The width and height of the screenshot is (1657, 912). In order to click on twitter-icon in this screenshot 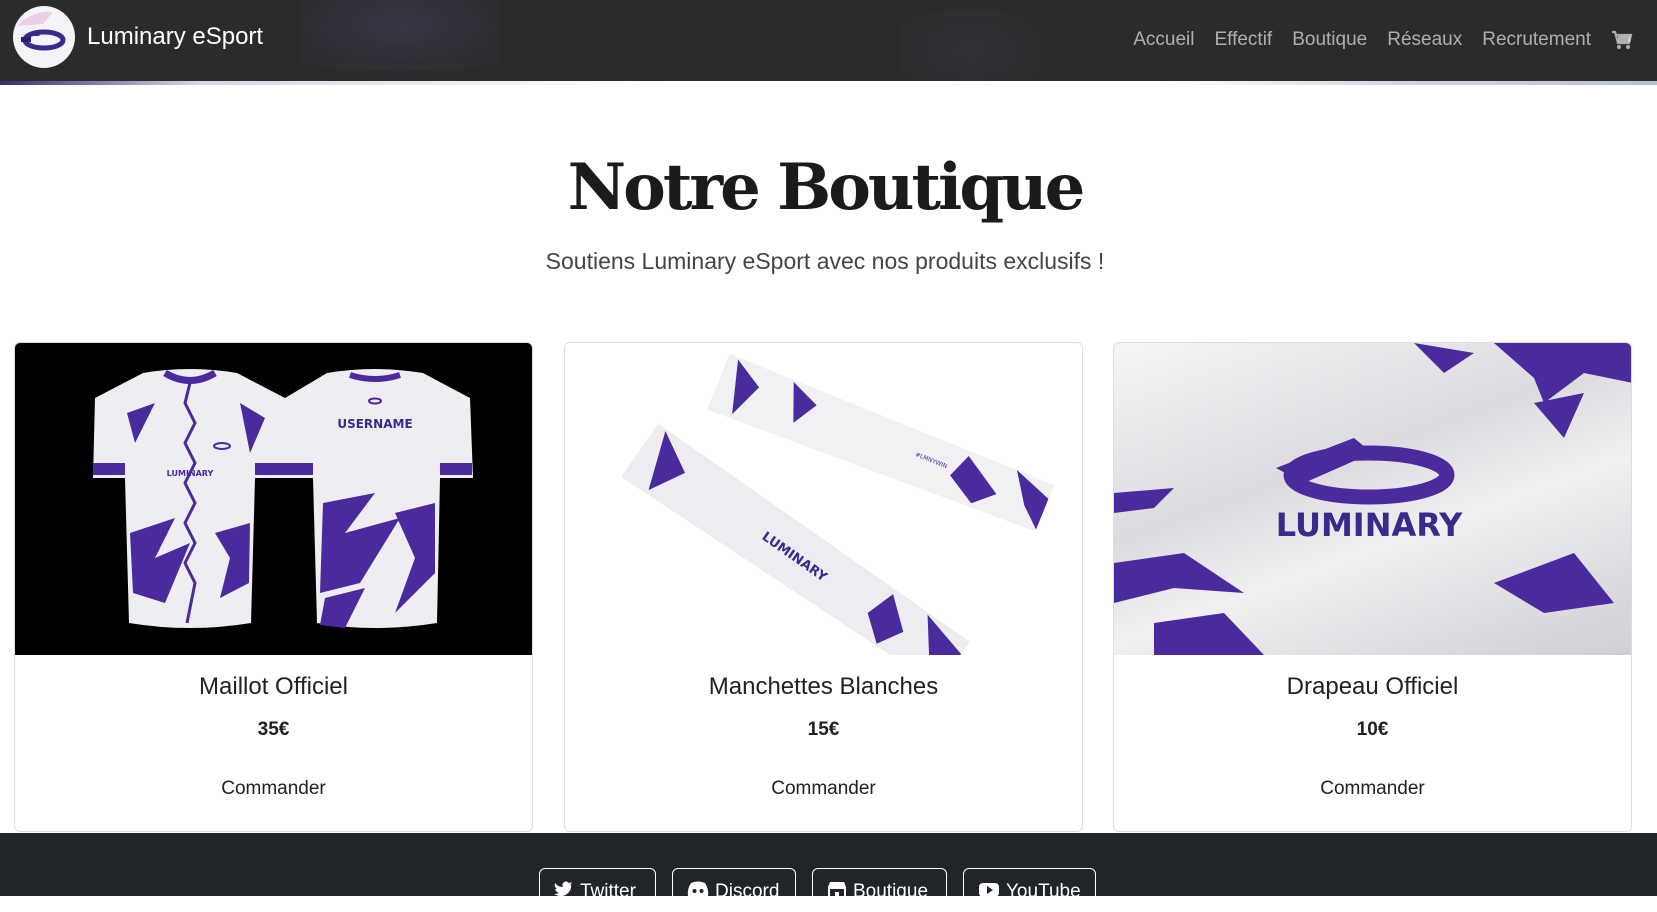, I will do `click(564, 890)`.